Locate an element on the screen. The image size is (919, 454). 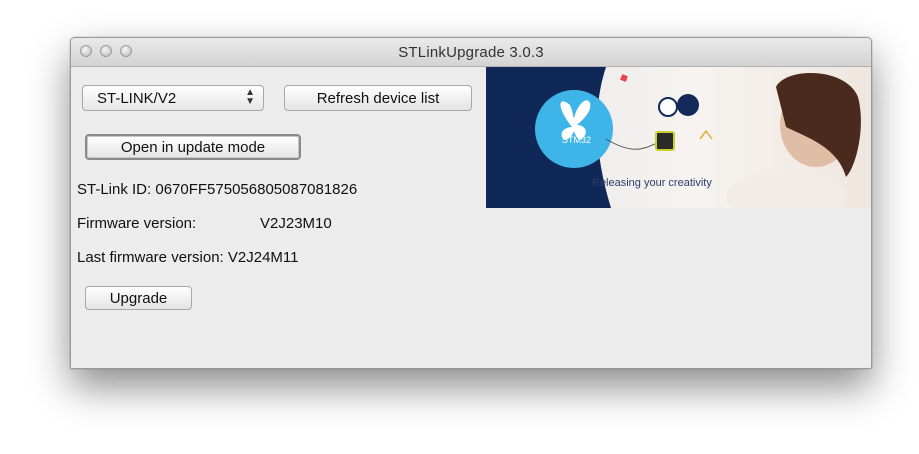
title-bar: STLinkUpgrade 3.0.3 is located at coordinates (471, 52).